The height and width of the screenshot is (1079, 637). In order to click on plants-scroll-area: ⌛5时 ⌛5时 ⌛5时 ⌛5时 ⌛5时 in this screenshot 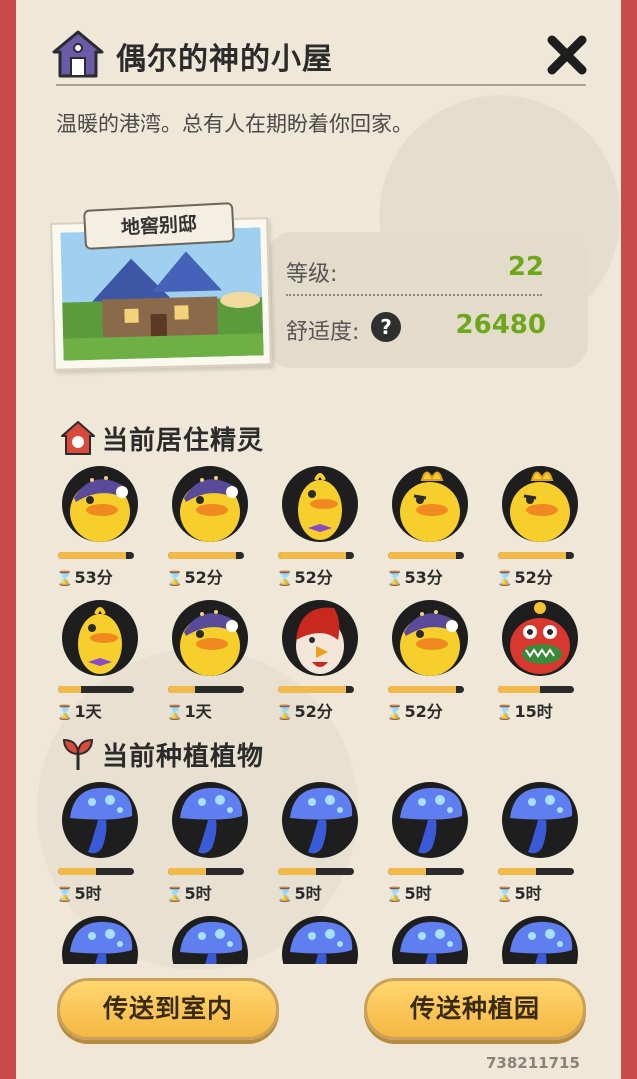, I will do `click(322, 872)`.